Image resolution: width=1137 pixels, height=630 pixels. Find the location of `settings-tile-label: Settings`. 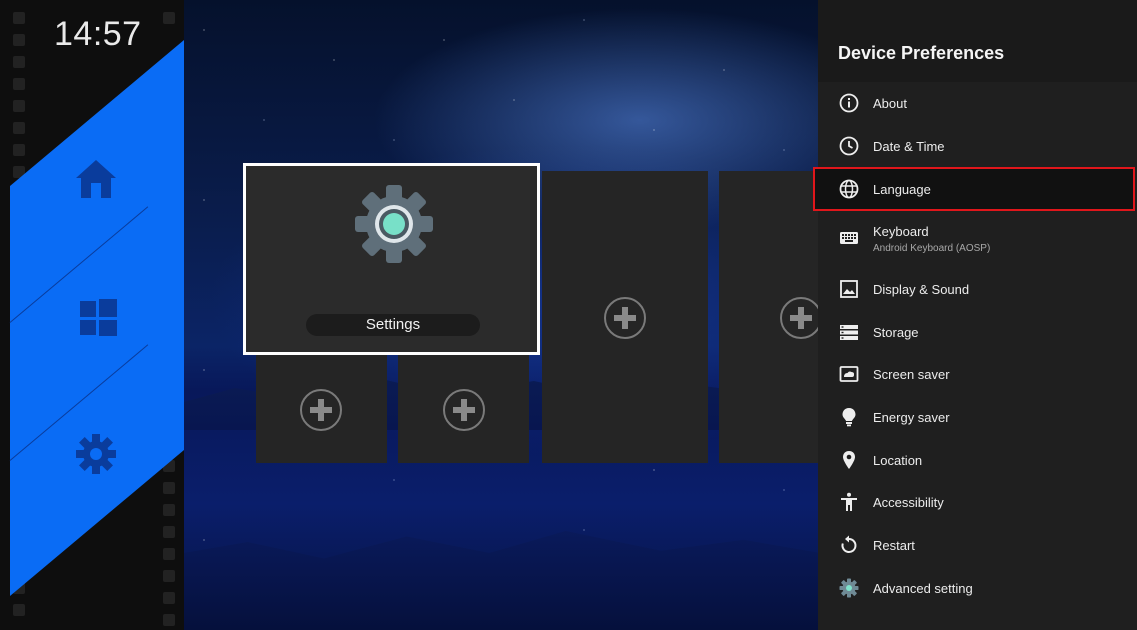

settings-tile-label: Settings is located at coordinates (393, 325).